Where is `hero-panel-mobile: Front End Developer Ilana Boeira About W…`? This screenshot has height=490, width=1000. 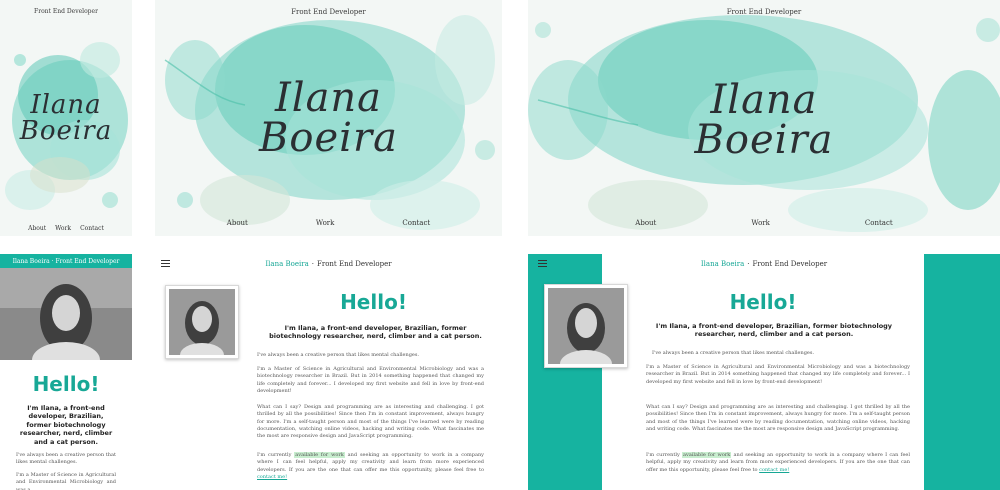
hero-panel-mobile: Front End Developer Ilana Boeira About W… is located at coordinates (66, 118).